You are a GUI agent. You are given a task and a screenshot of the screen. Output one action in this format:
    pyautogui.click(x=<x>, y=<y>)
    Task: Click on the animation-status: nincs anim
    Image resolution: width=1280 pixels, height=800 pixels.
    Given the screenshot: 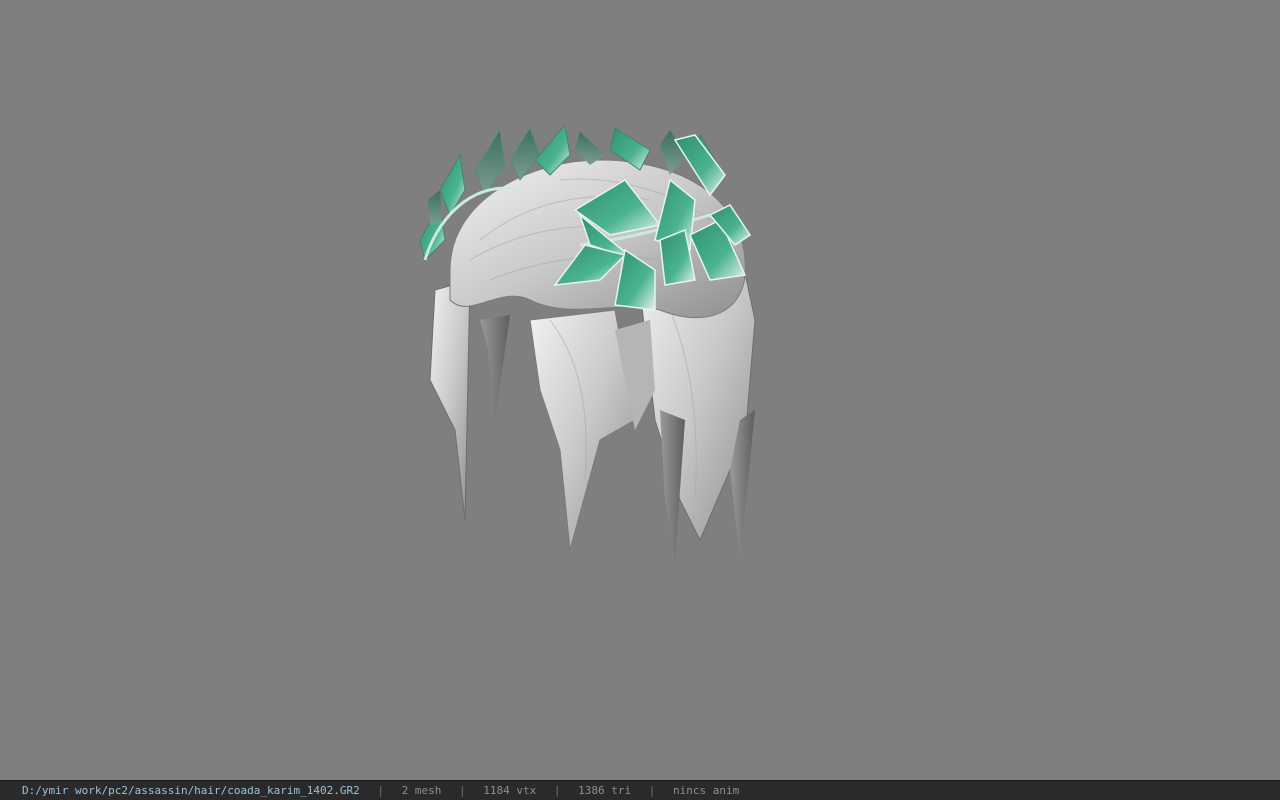 What is the action you would take?
    pyautogui.click(x=706, y=790)
    